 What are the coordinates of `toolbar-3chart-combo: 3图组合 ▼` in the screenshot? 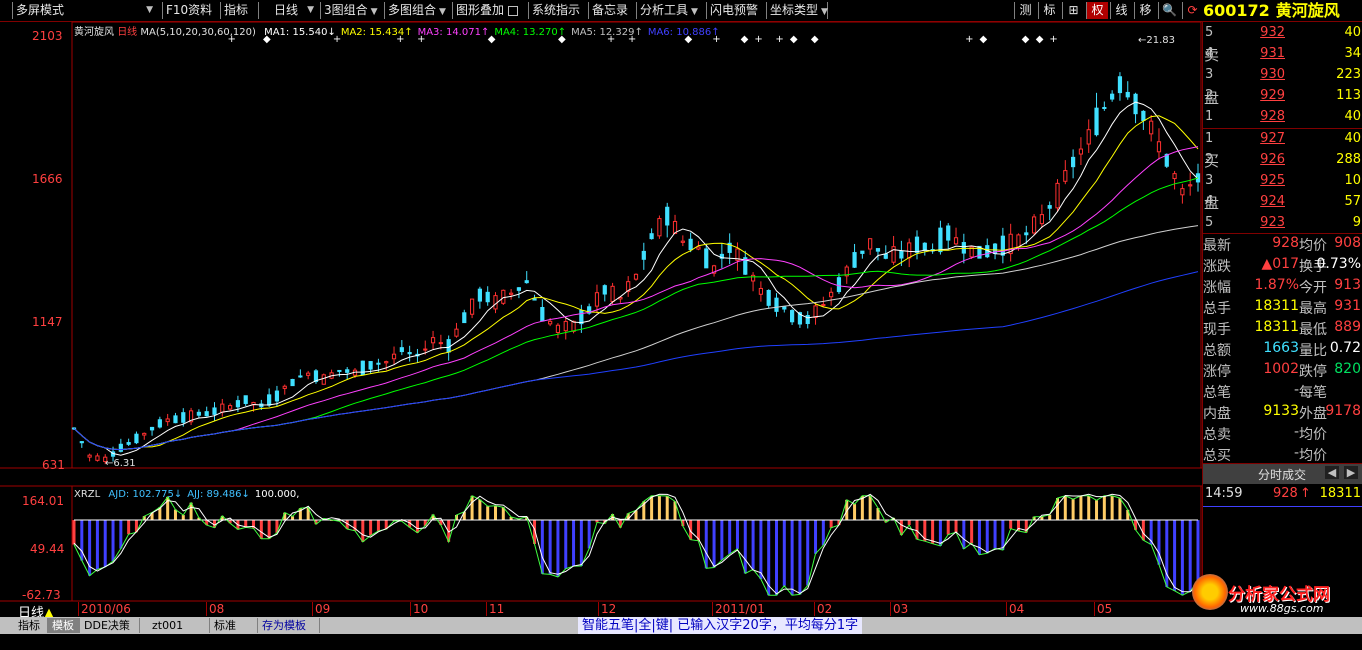 It's located at (351, 10).